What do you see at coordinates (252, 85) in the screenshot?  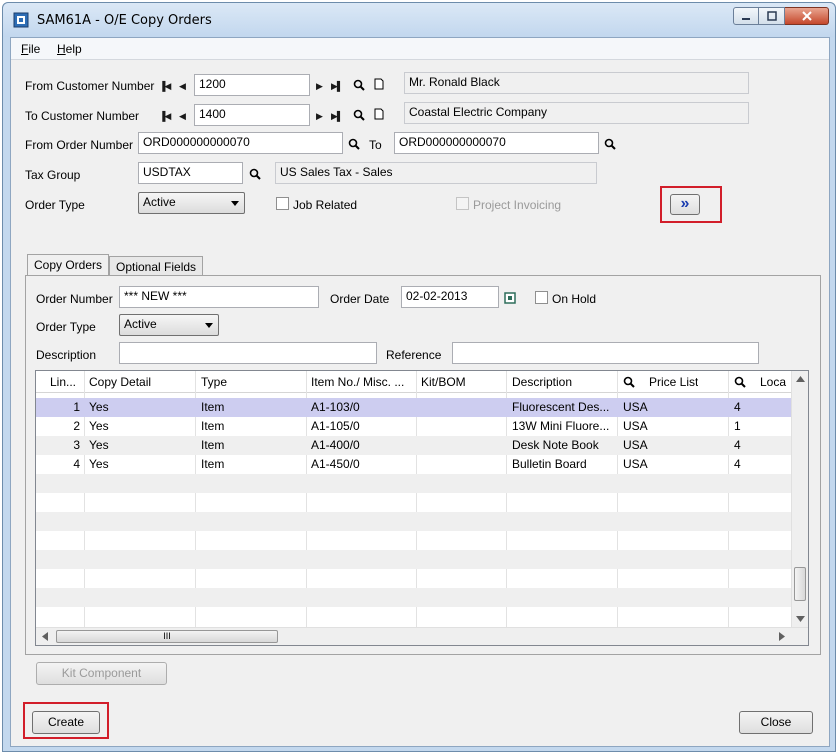 I see `from-customer-input: 1200` at bounding box center [252, 85].